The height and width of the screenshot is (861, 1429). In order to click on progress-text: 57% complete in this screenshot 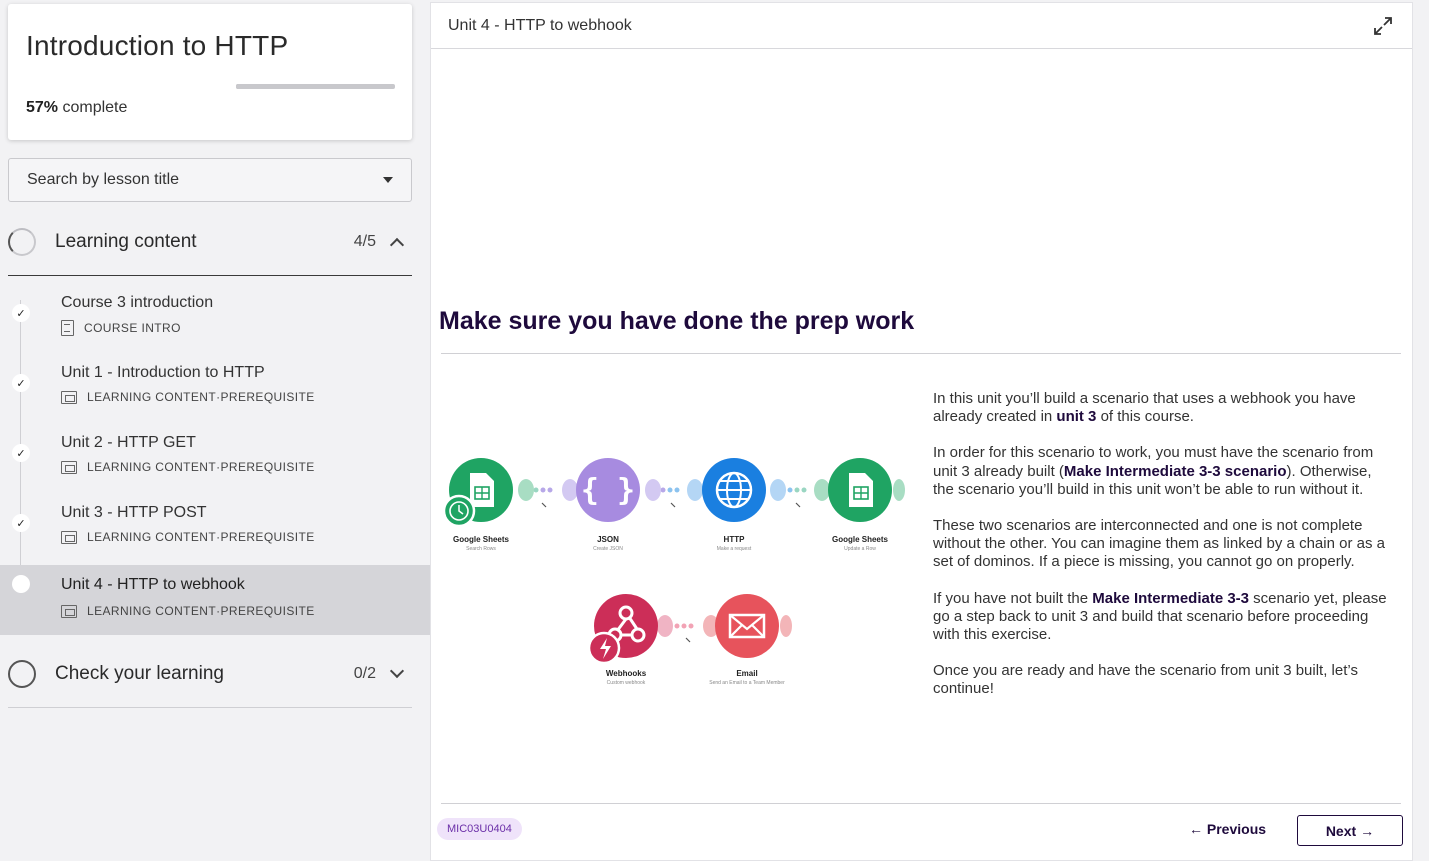, I will do `click(76, 108)`.